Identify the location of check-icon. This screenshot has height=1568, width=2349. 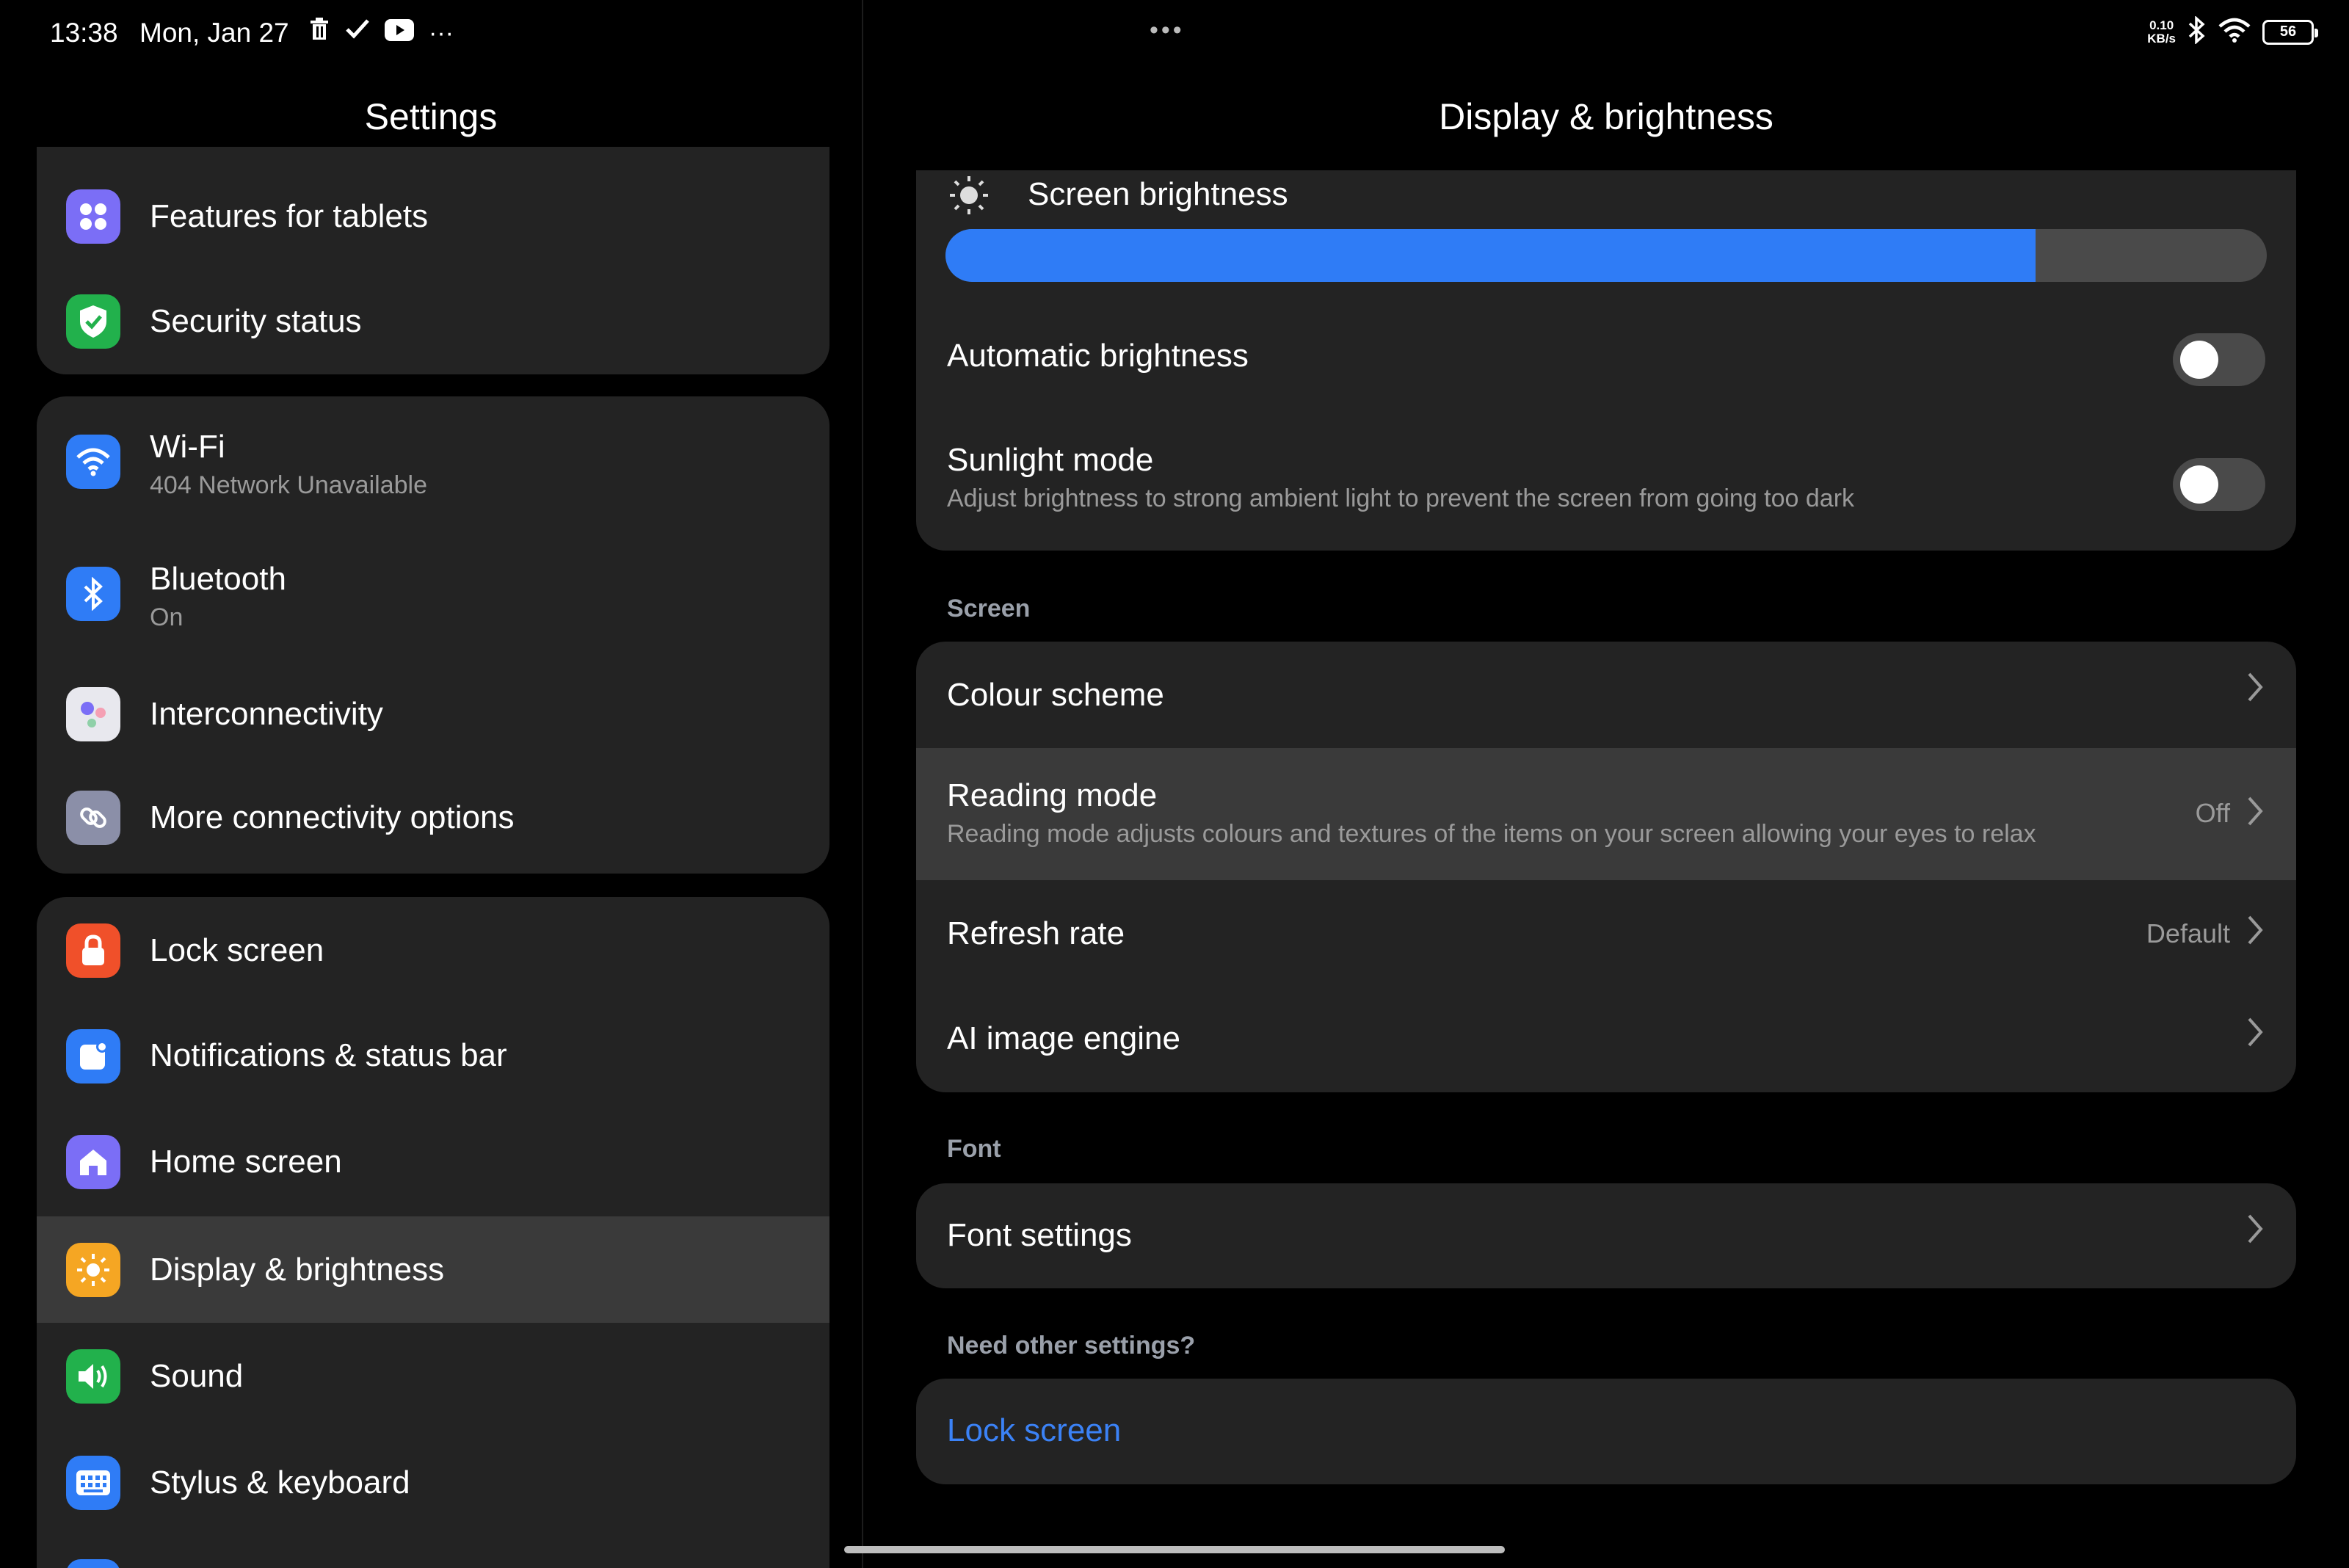
(357, 33).